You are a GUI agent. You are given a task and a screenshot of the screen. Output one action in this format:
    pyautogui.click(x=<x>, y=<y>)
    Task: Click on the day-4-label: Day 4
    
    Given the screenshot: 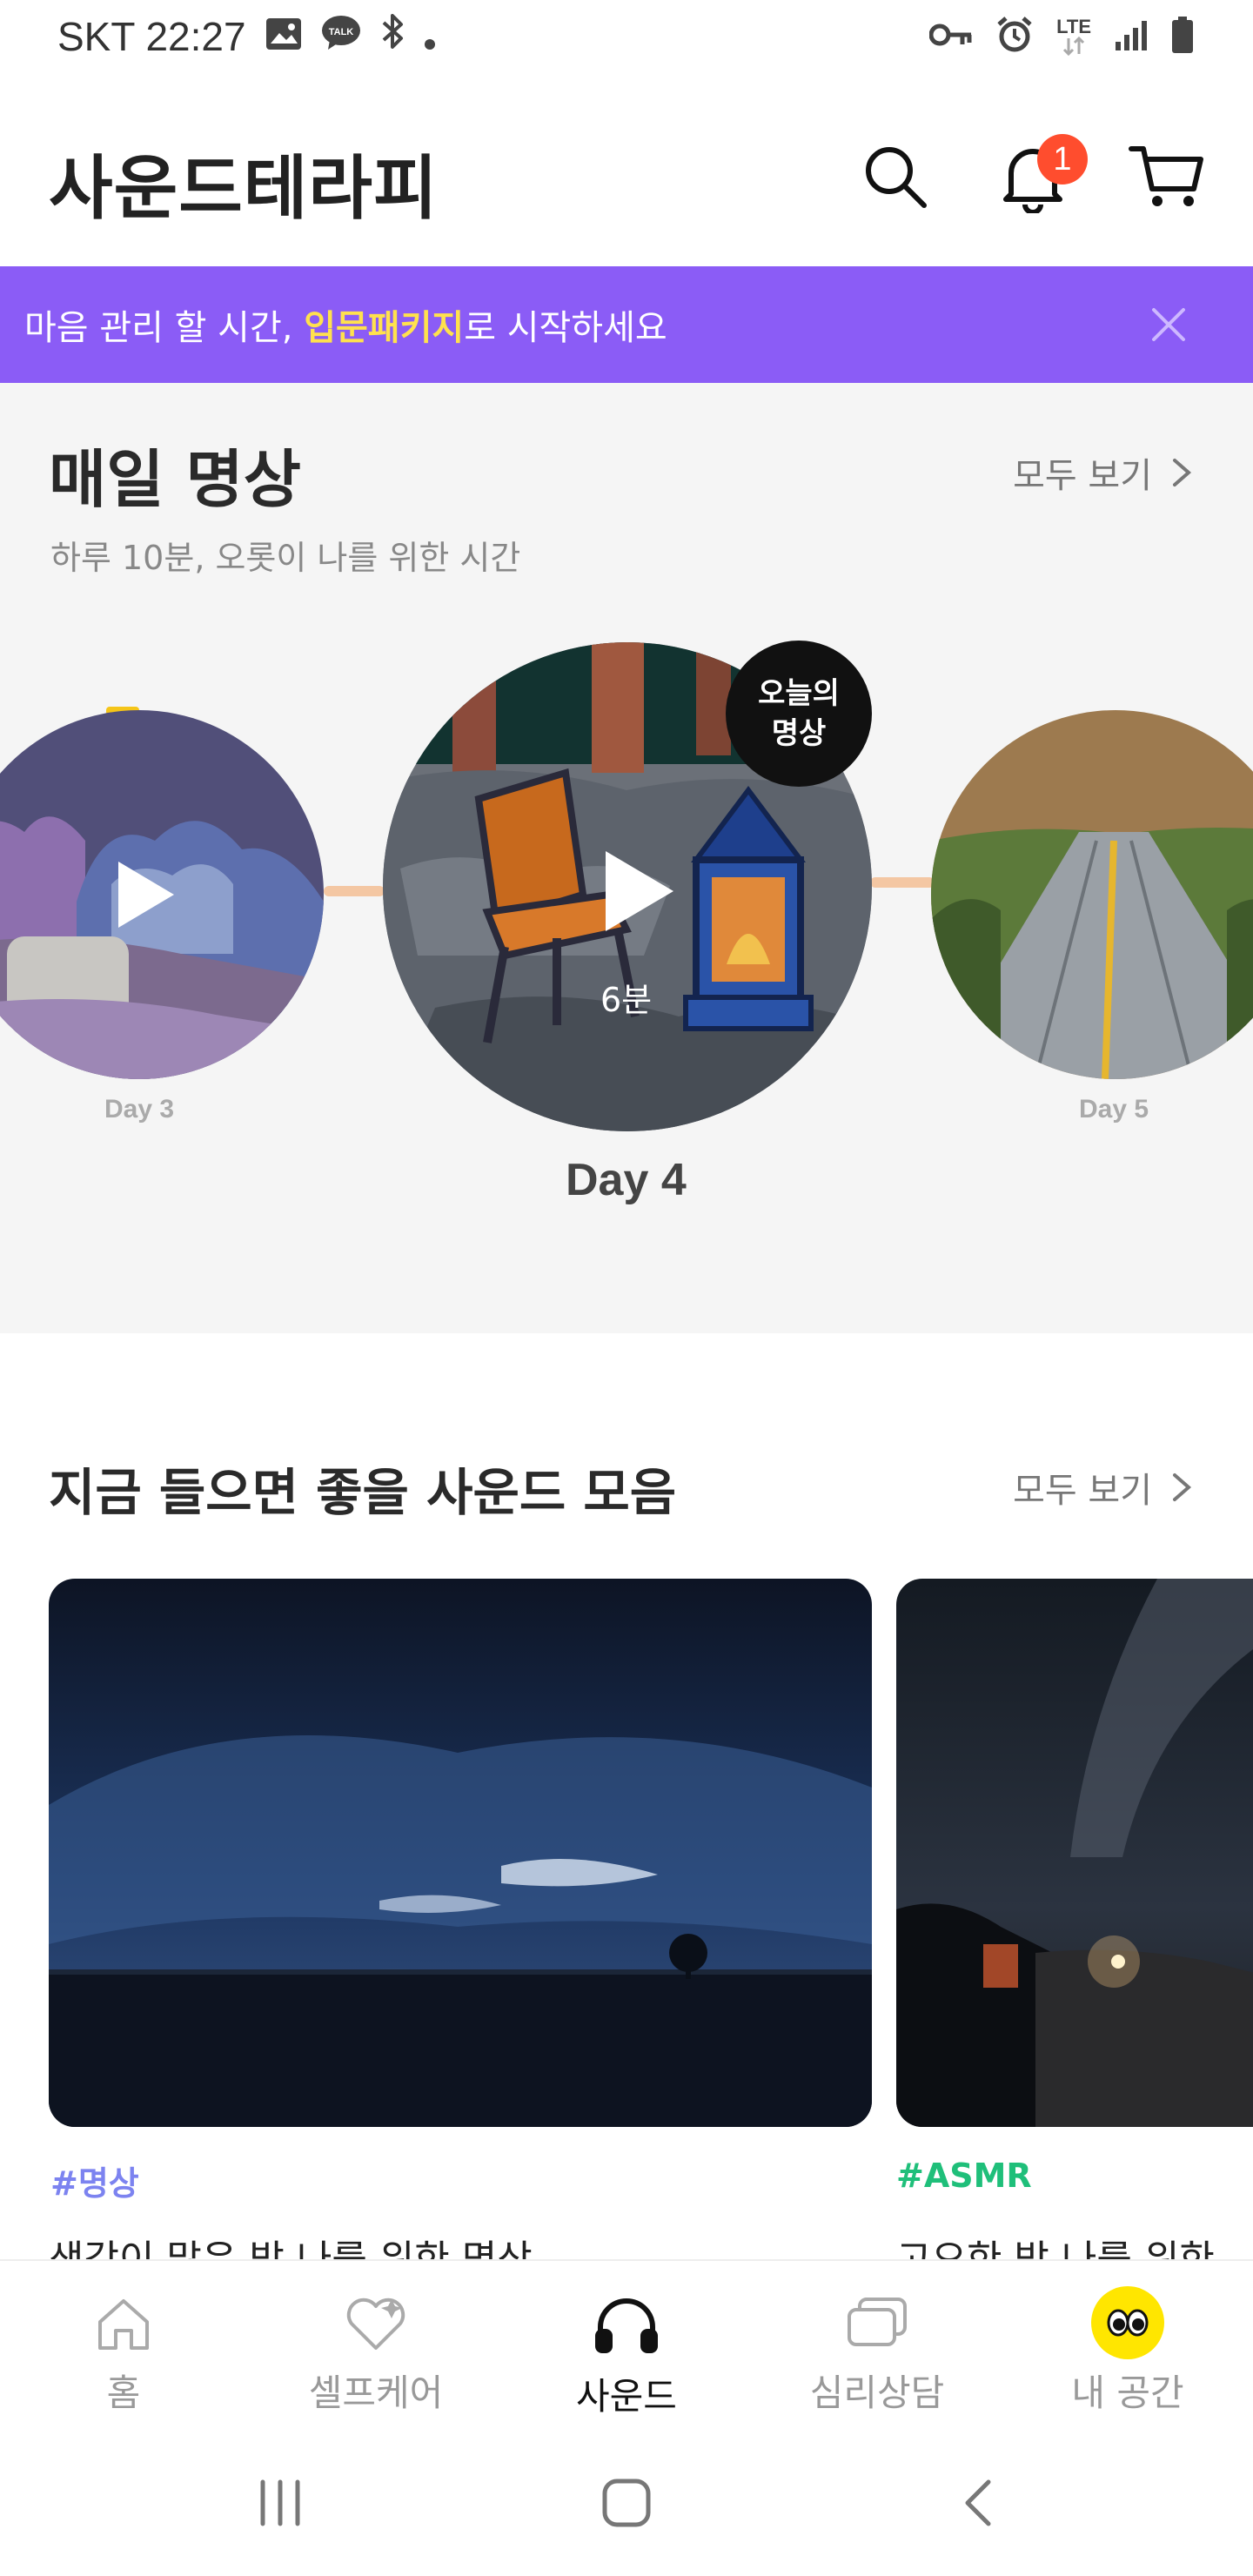 What is the action you would take?
    pyautogui.click(x=626, y=1180)
    